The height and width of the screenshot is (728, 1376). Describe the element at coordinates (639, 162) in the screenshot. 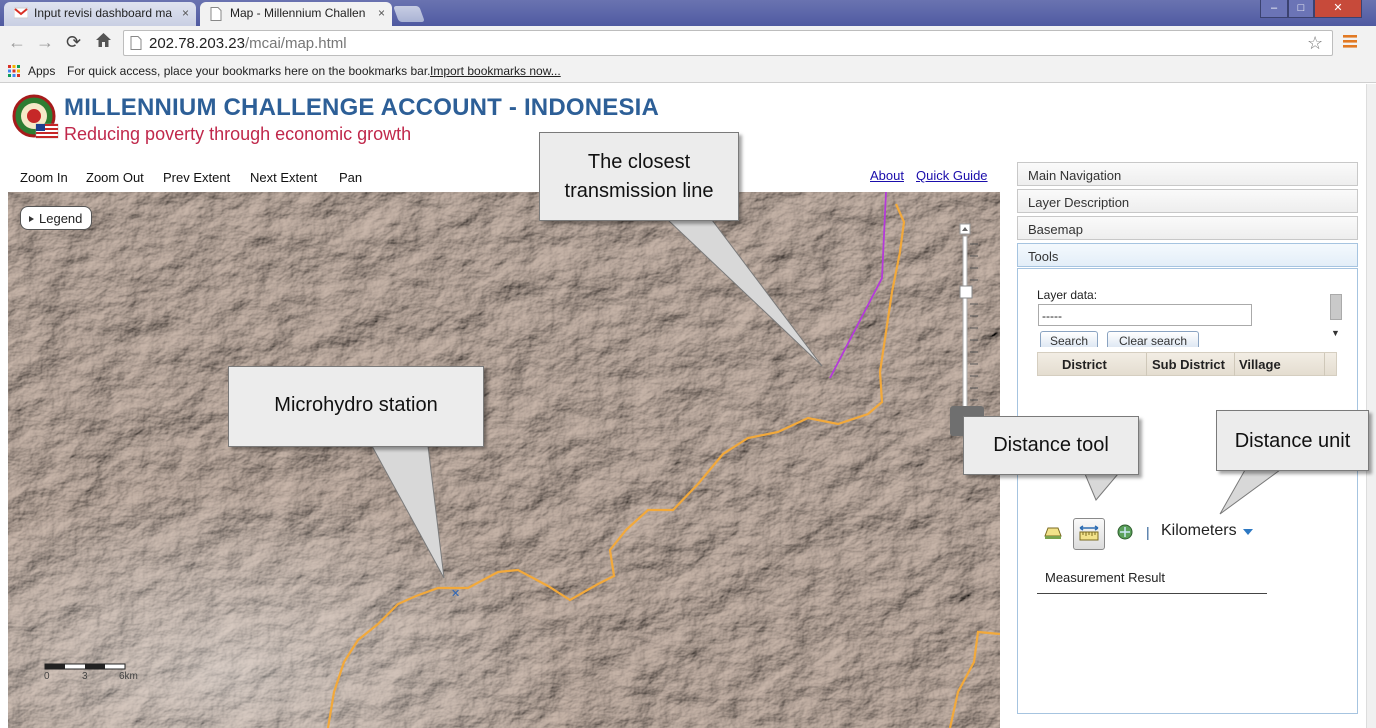

I see `callout-line-1: The closest` at that location.